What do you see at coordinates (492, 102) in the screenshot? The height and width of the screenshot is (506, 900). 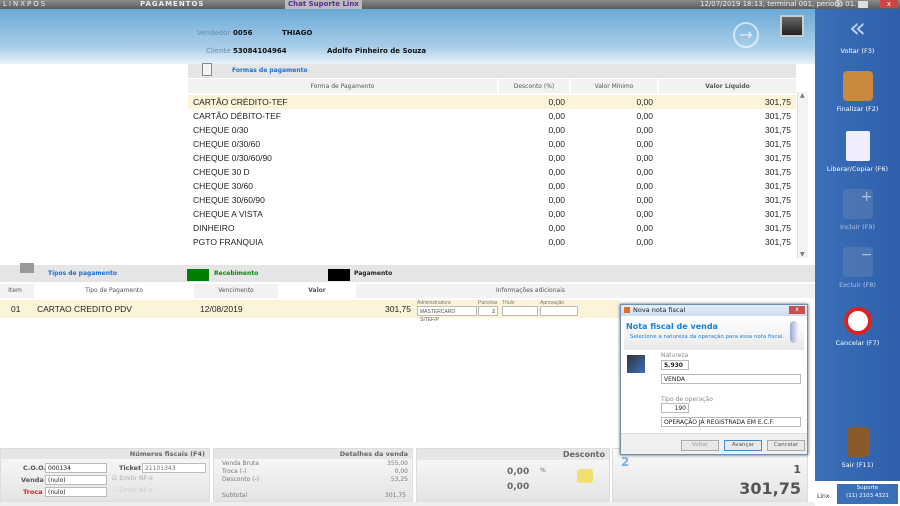 I see `payment-form-row: CARTÃO CRÉDITO-TEF 0,00 0,00 301,75` at bounding box center [492, 102].